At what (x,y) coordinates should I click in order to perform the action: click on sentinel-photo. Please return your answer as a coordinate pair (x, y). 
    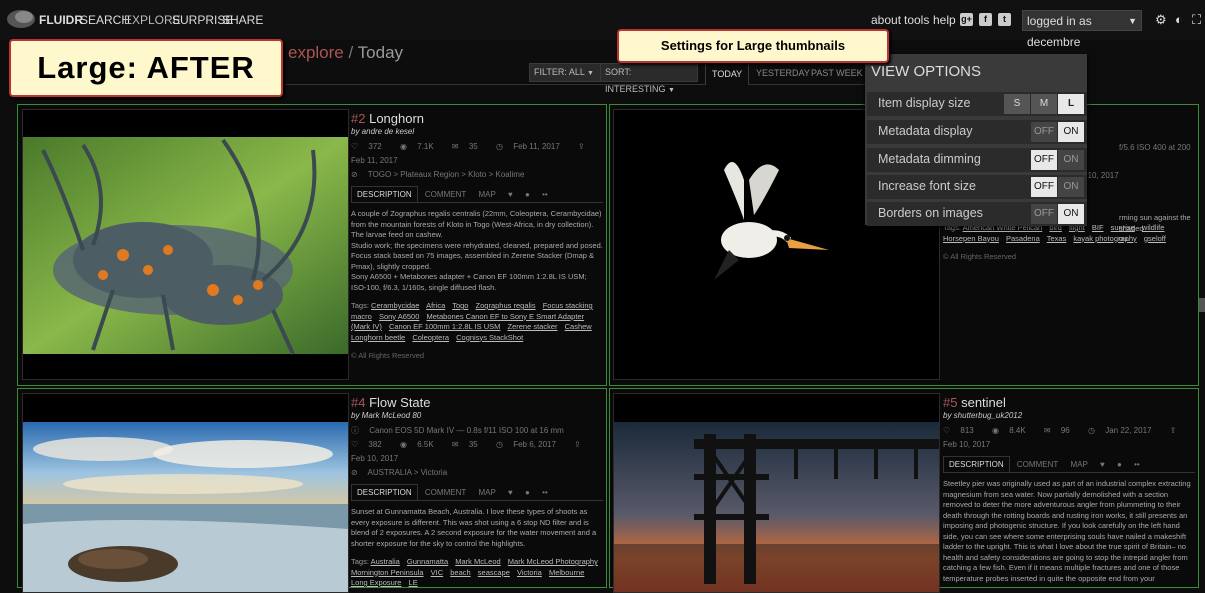
    Looking at the image, I should click on (776, 493).